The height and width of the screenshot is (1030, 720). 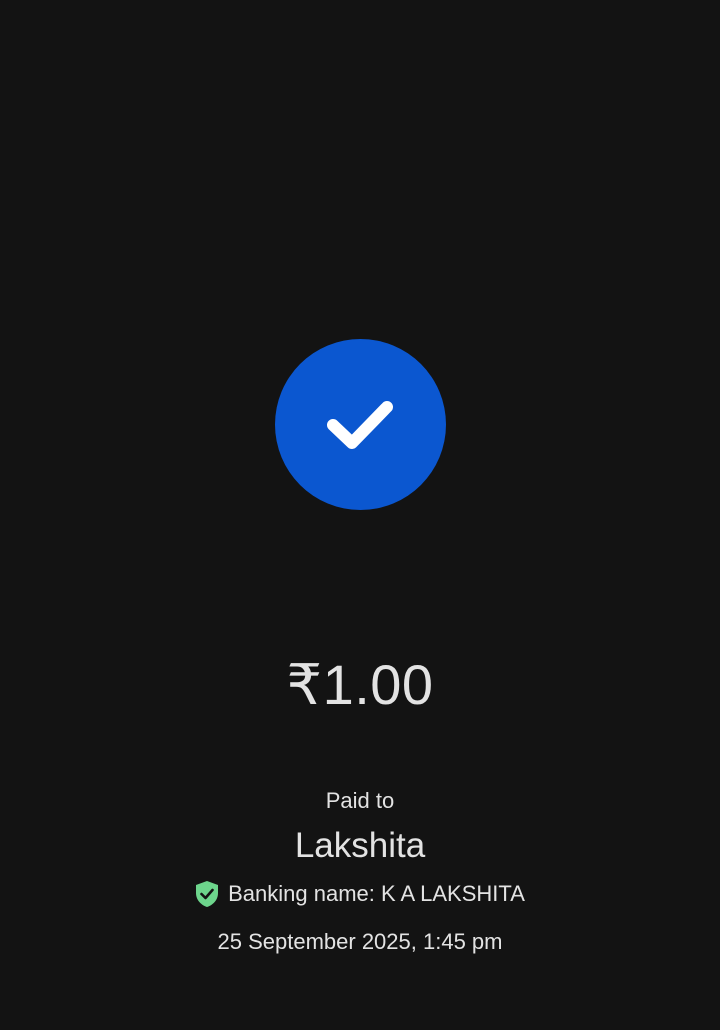 What do you see at coordinates (376, 893) in the screenshot?
I see `banking-name-text: Banking name: K A LAKSHITA` at bounding box center [376, 893].